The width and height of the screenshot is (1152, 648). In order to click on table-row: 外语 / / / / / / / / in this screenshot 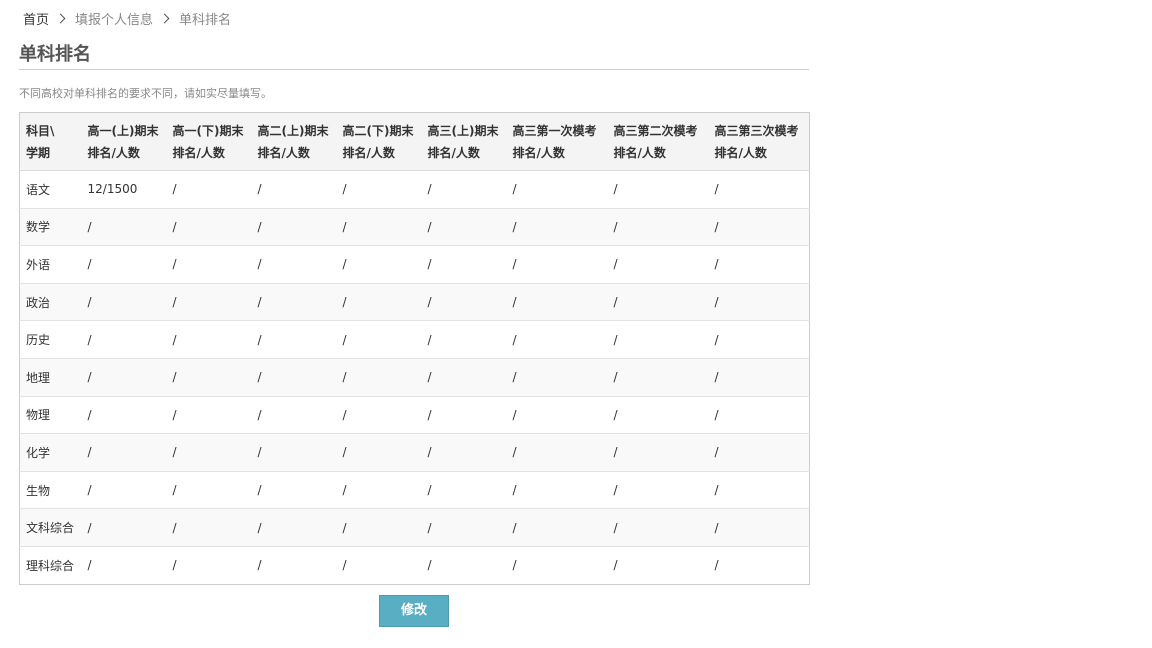, I will do `click(414, 265)`.